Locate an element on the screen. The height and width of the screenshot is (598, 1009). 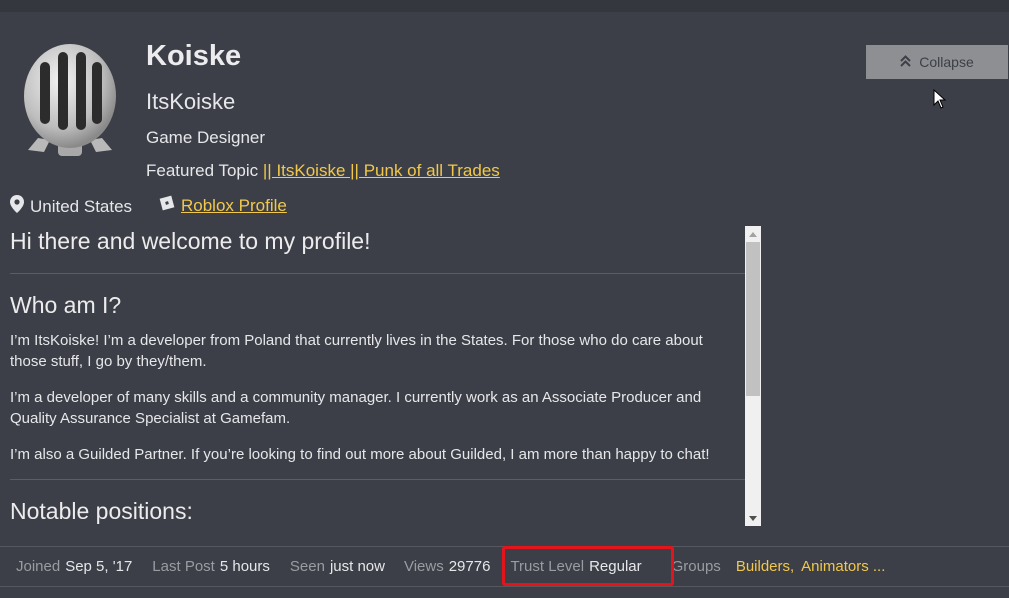
stat-label: Joined is located at coordinates (38, 566).